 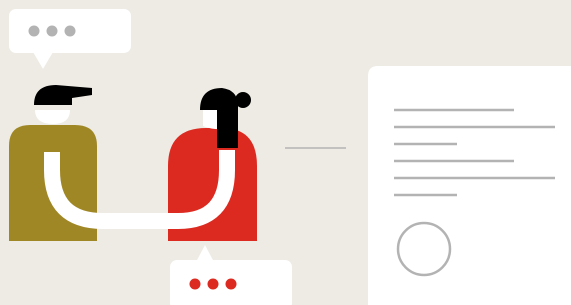 What do you see at coordinates (243, 100) in the screenshot?
I see `person-right-hair-bun` at bounding box center [243, 100].